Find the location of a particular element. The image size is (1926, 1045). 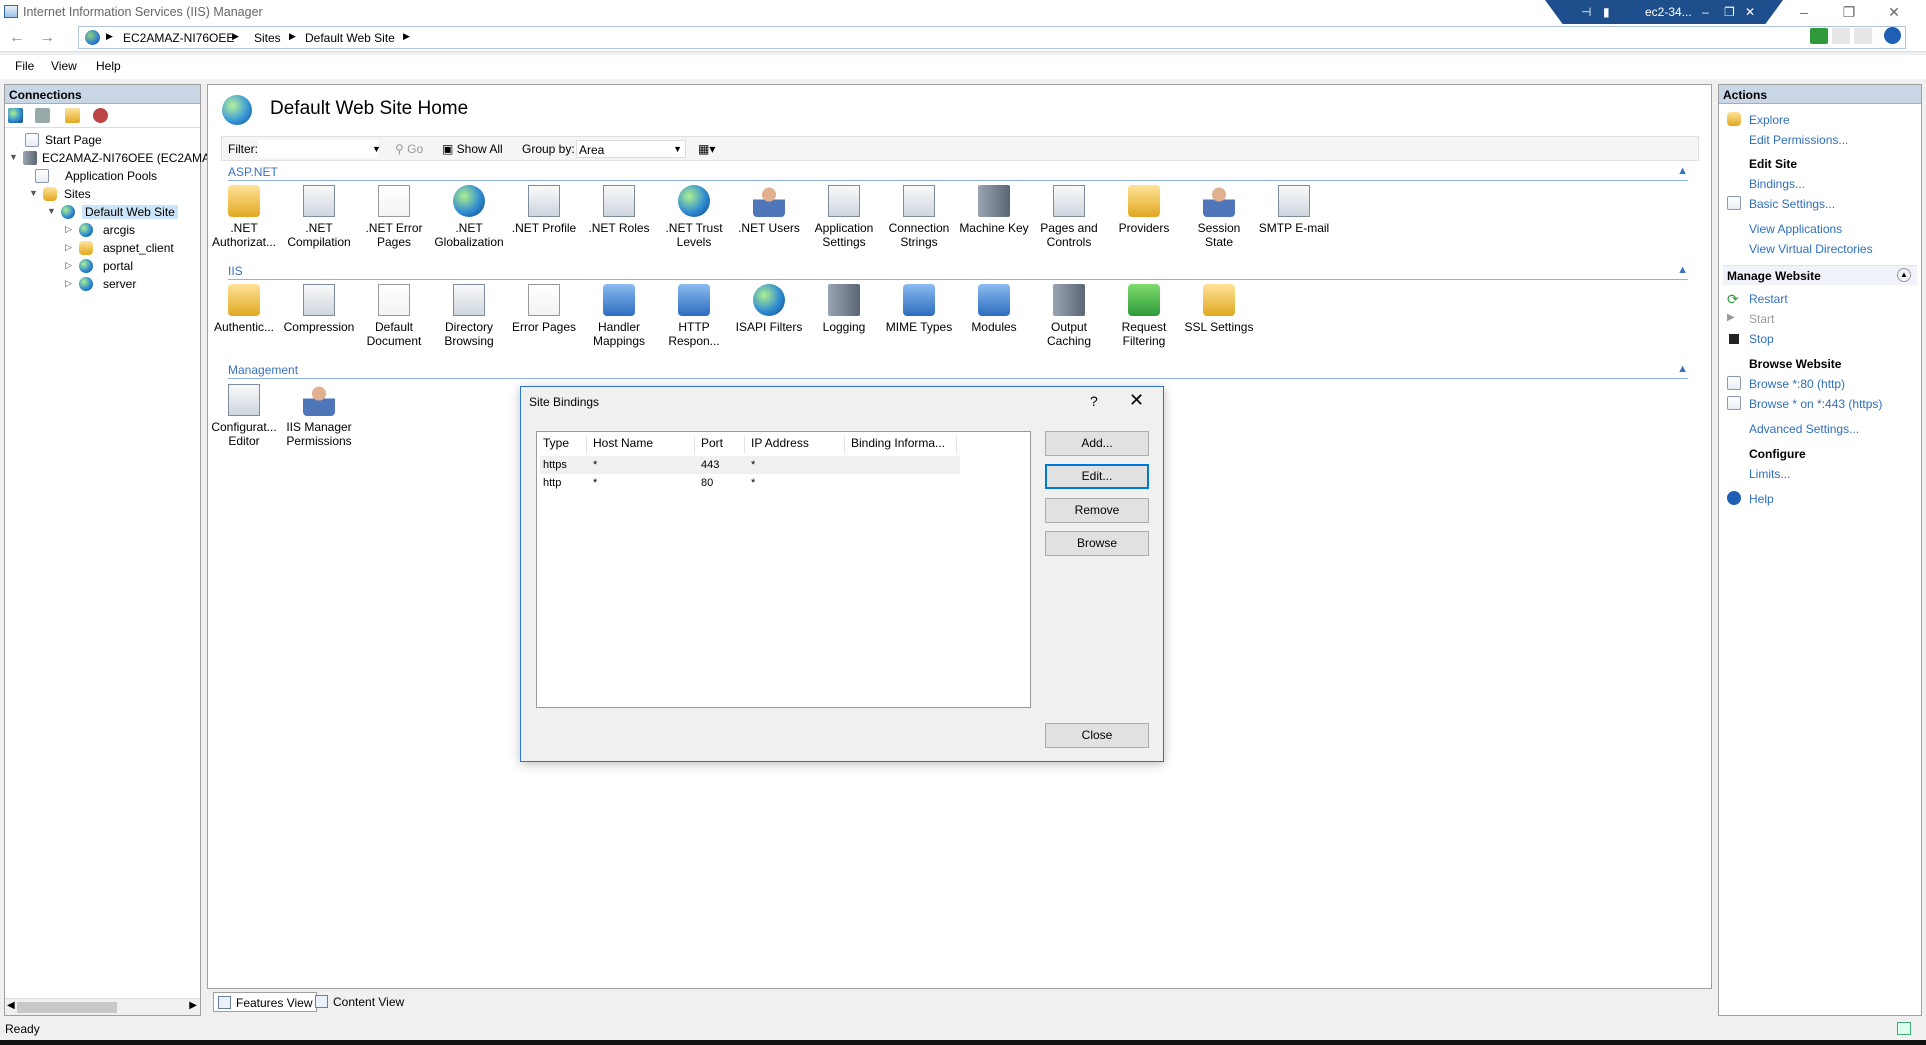

feature-directory-browsing: Directory Browsing is located at coordinates (469, 316).